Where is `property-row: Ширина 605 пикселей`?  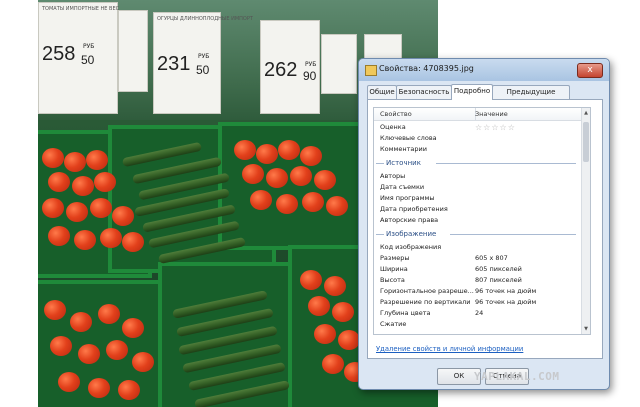 property-row: Ширина 605 пикселей is located at coordinates (478, 269).